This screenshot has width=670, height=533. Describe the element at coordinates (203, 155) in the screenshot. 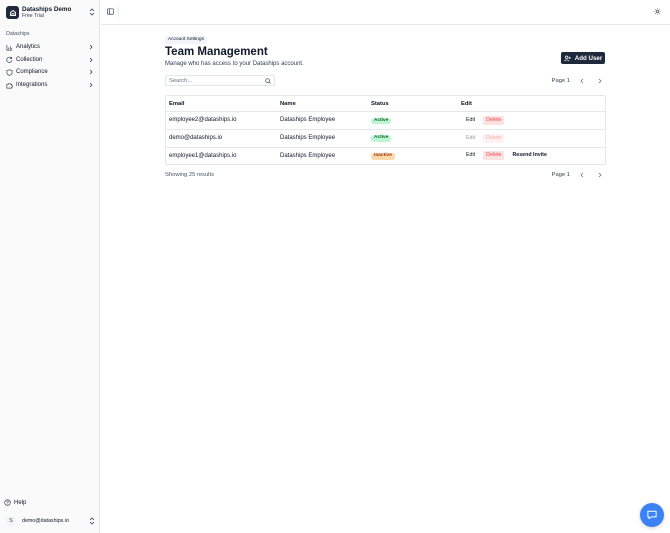

I see `email-cell: employee1@dataships.io` at that location.